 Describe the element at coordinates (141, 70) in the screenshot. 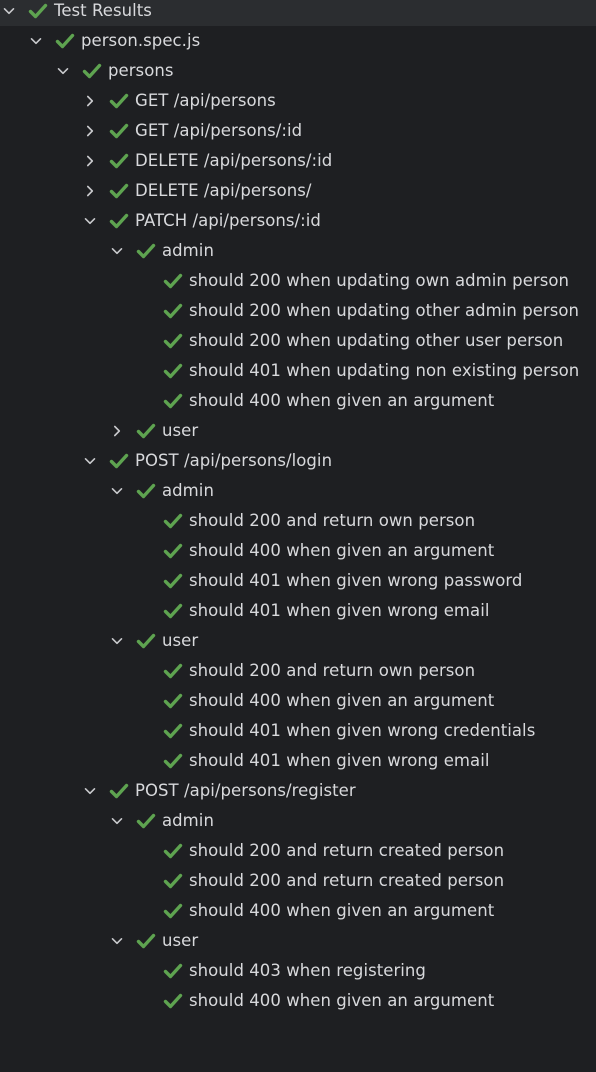

I see `test-suite-label: persons` at that location.